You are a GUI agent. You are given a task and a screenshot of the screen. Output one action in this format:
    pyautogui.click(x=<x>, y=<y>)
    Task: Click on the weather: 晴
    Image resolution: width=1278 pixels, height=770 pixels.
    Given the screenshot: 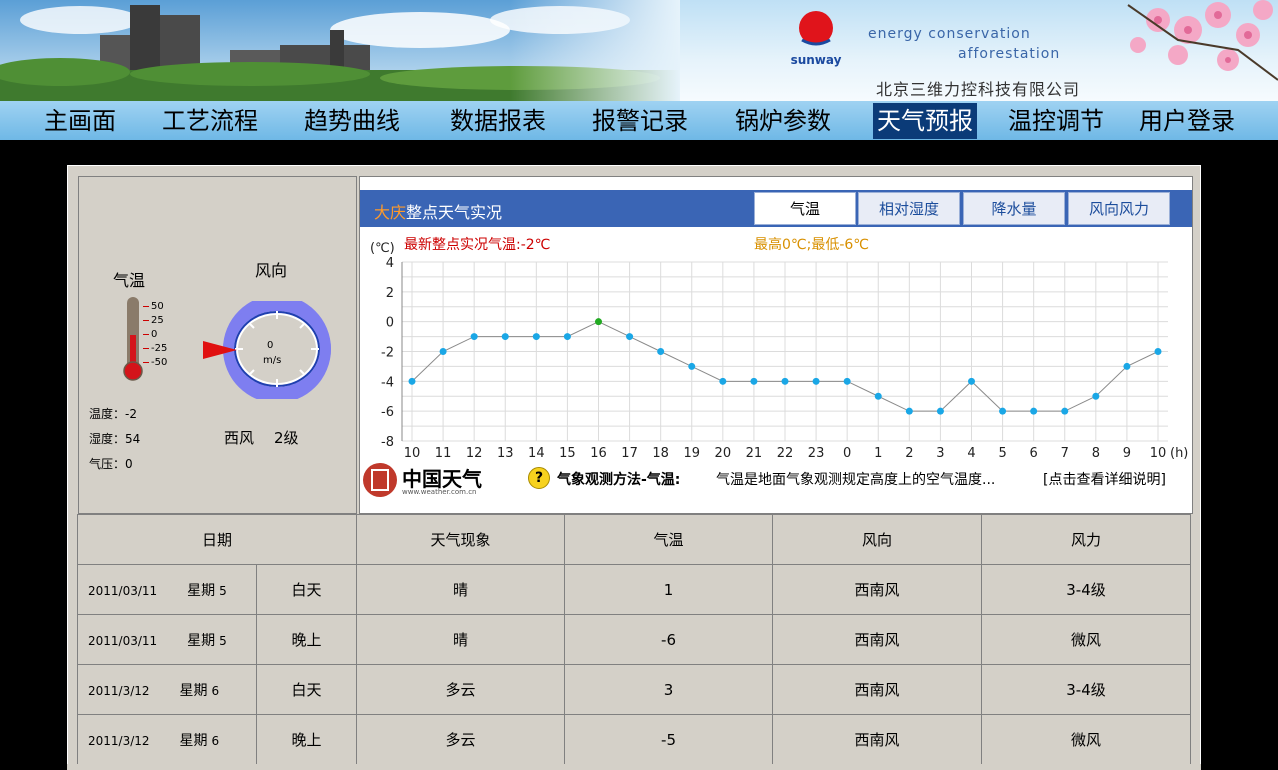 What is the action you would take?
    pyautogui.click(x=461, y=589)
    